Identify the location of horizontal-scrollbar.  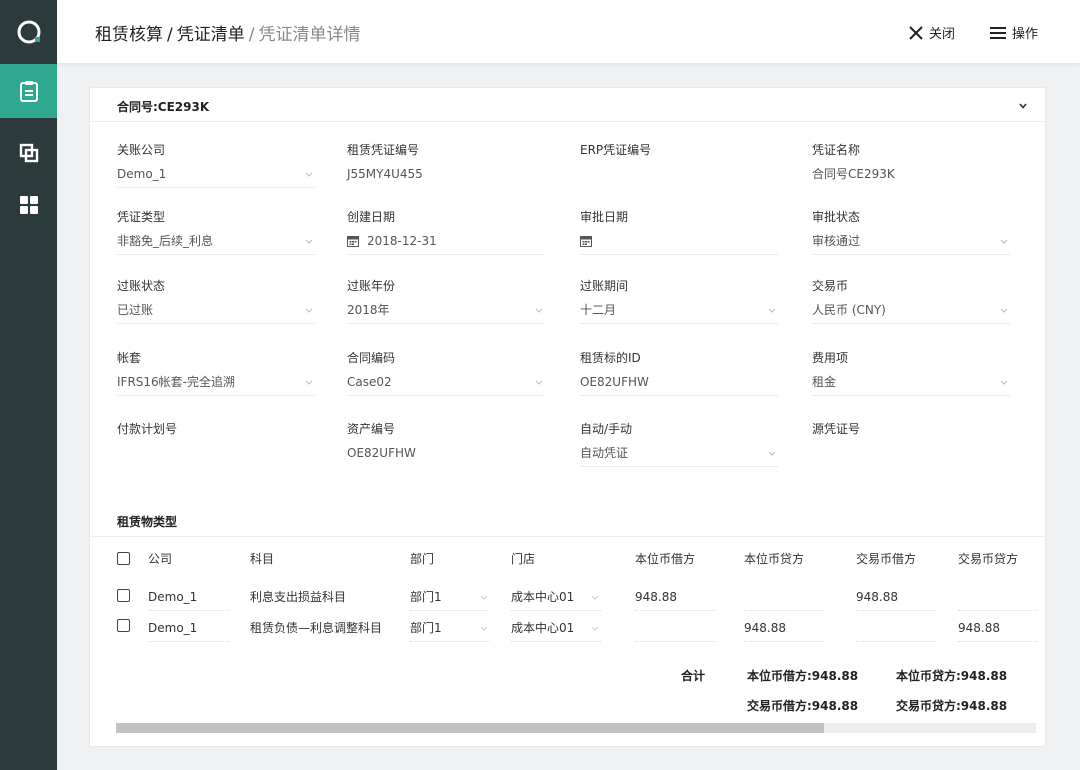
(576, 728).